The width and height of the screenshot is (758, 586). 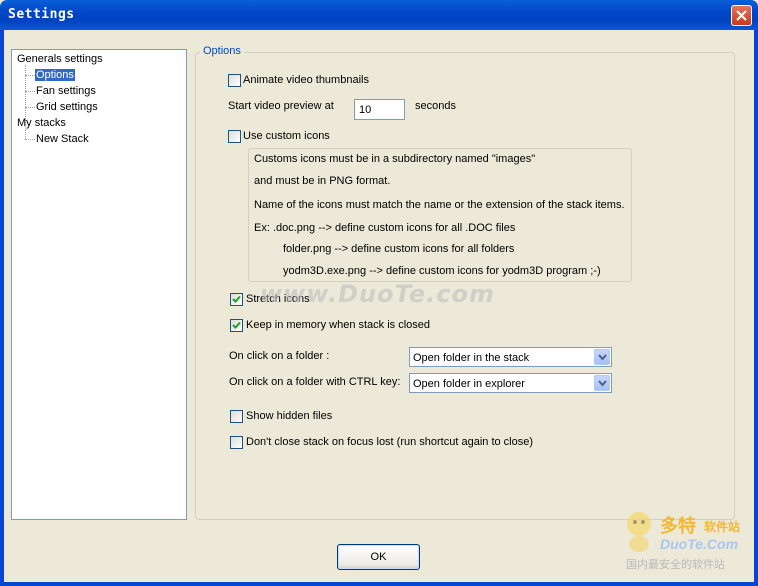 I want to click on tree-item-label: Grid settings, so click(x=67, y=107).